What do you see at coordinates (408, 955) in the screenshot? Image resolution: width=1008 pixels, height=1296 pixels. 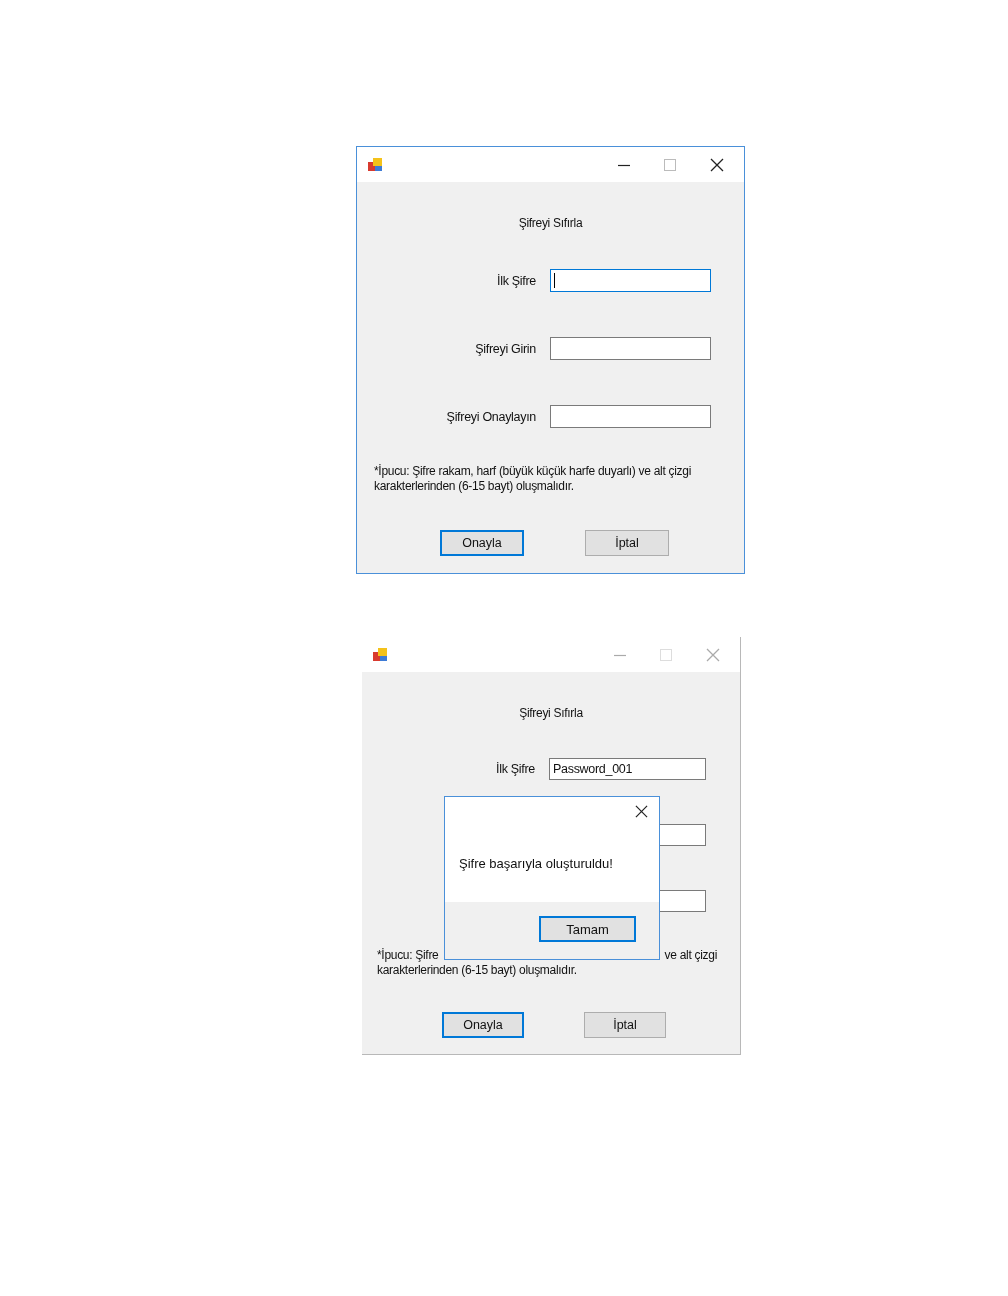 I see `hint-text: *İpucu: Şifre` at bounding box center [408, 955].